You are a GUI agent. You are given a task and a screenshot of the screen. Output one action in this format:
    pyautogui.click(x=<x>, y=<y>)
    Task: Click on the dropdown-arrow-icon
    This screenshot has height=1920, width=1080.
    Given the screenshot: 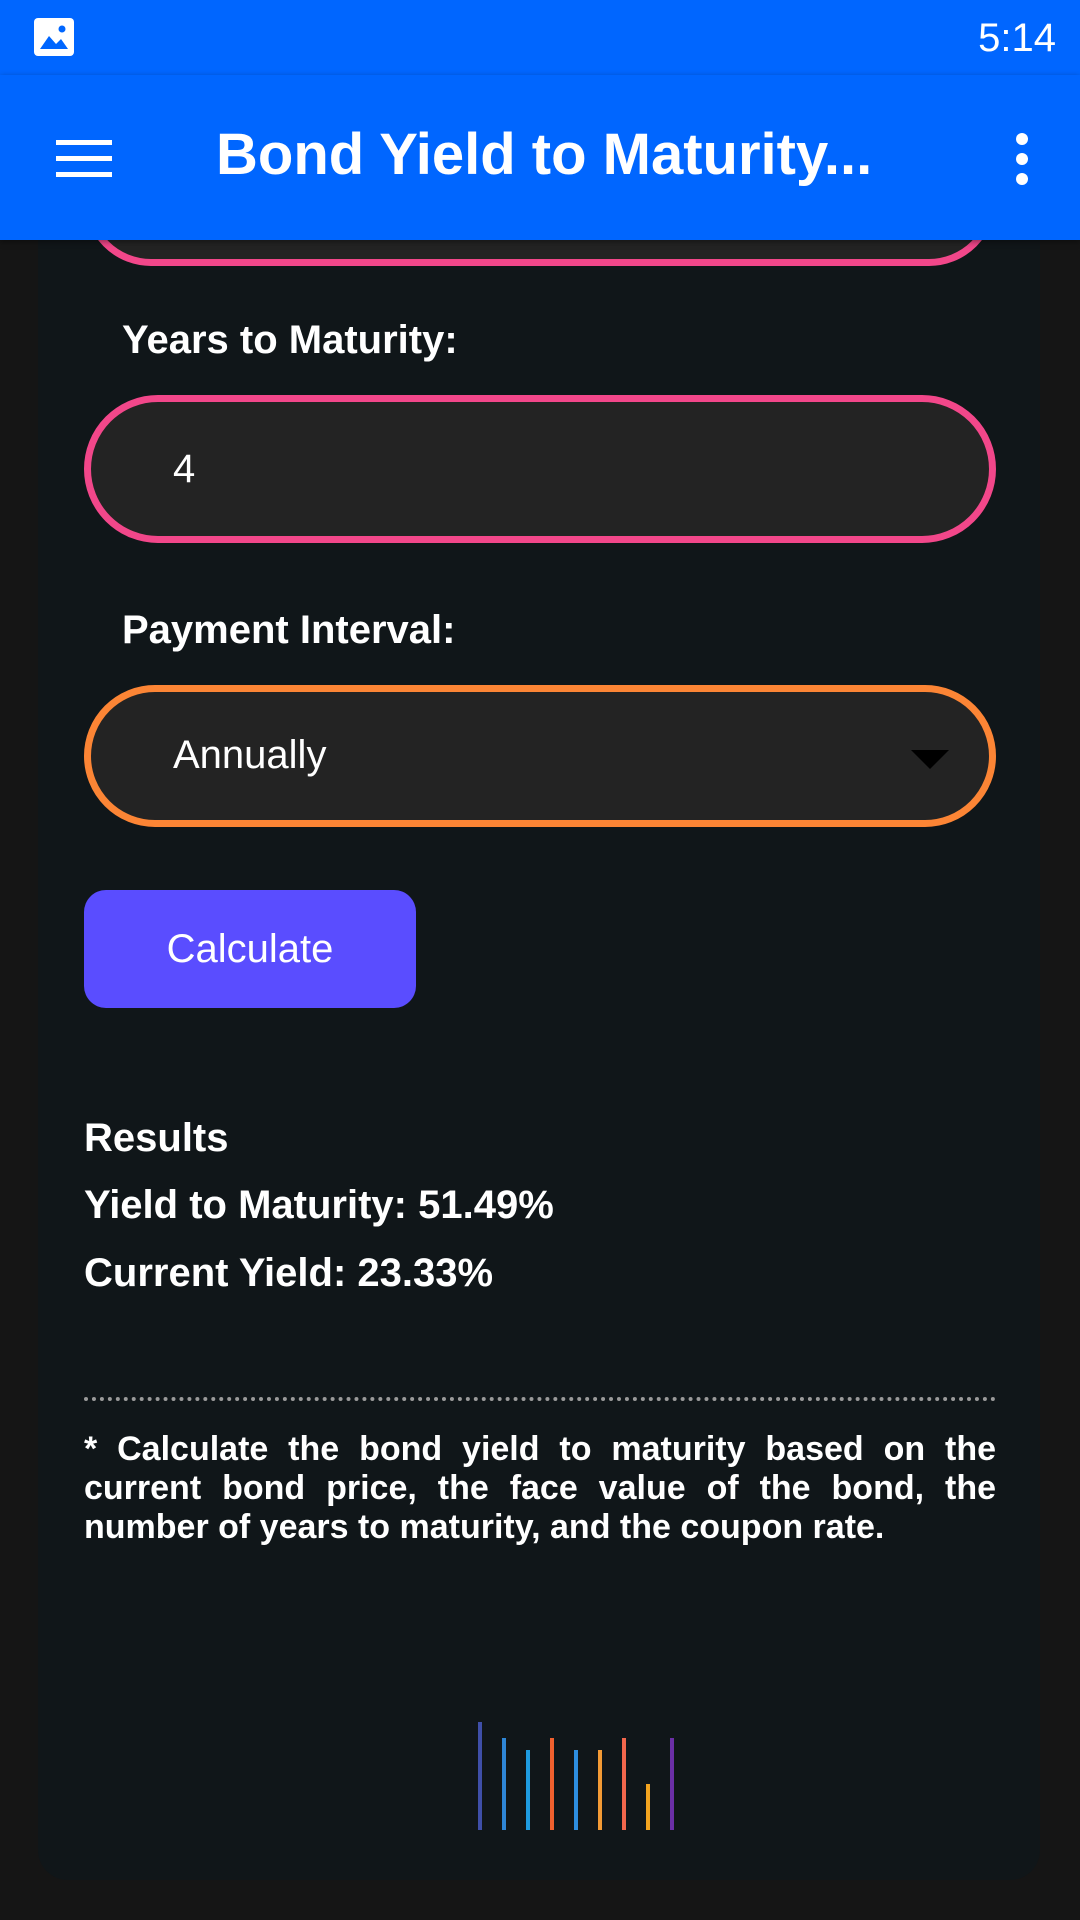 What is the action you would take?
    pyautogui.click(x=930, y=759)
    